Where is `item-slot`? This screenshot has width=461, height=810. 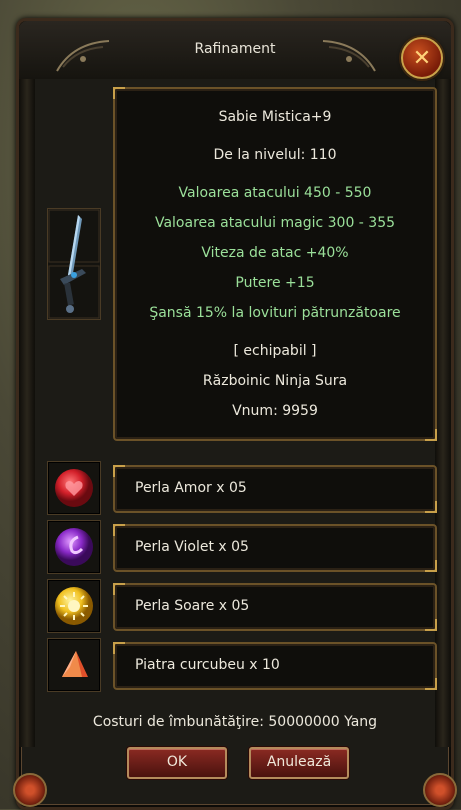 item-slot is located at coordinates (74, 264).